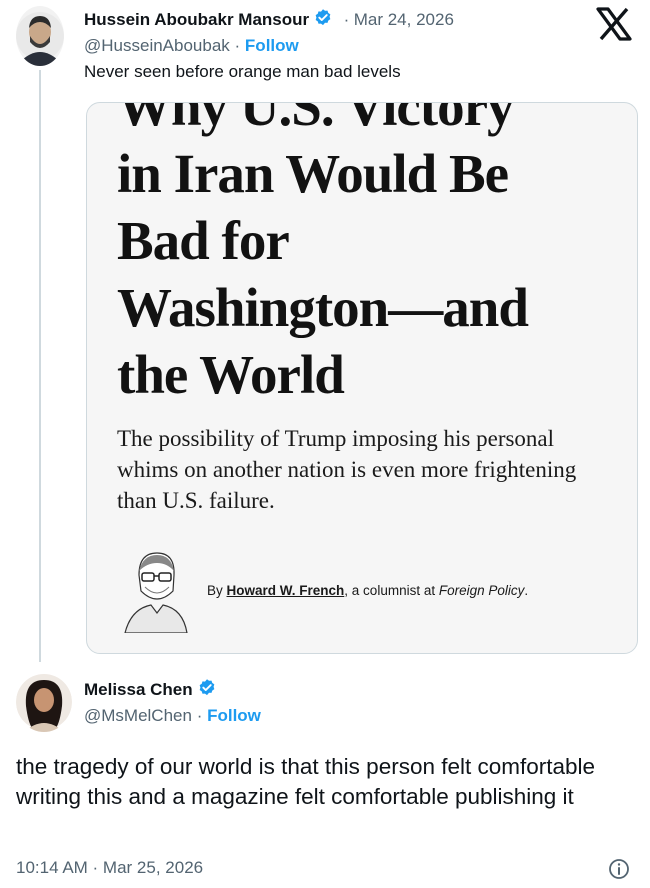  Describe the element at coordinates (316, 119) in the screenshot. I see `headline-line: Why U.S. Victory` at that location.